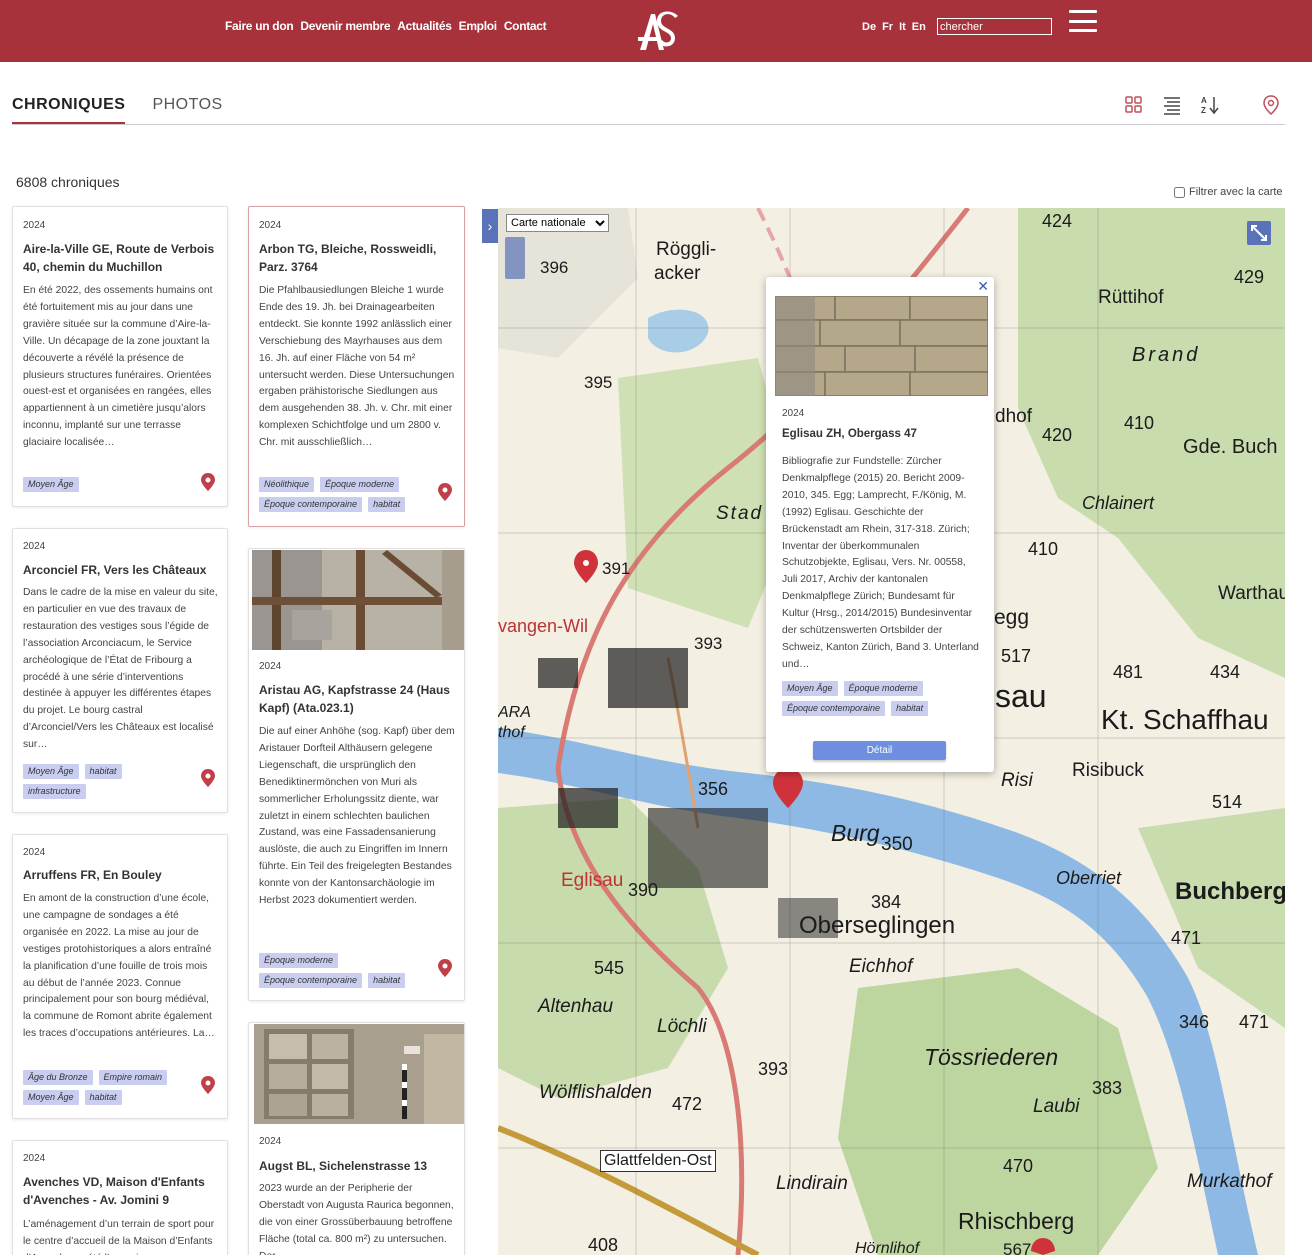 The height and width of the screenshot is (1255, 1312). I want to click on site-logo, so click(658, 31).